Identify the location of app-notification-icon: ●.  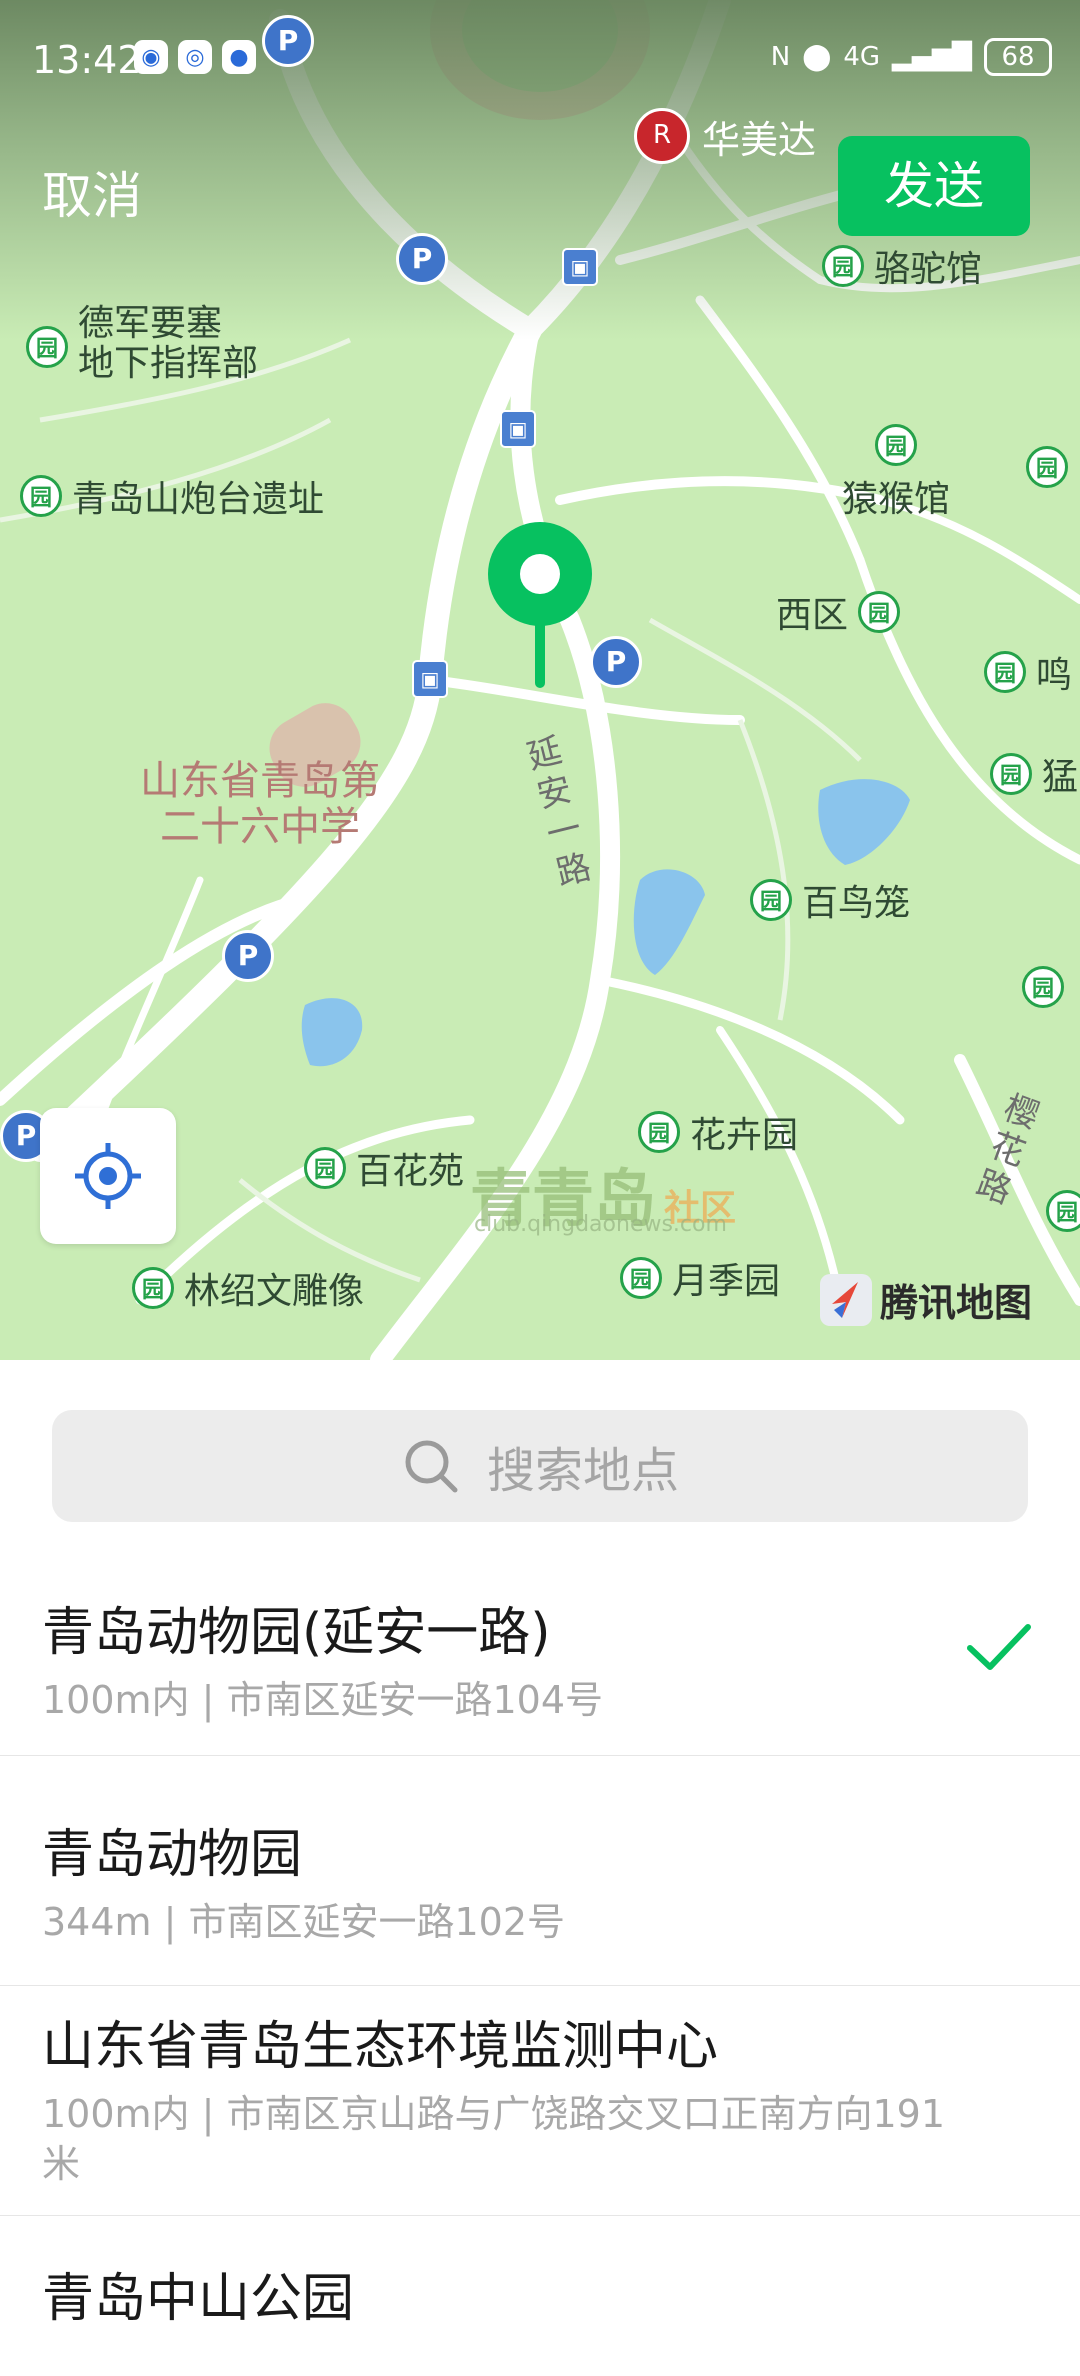
(239, 57).